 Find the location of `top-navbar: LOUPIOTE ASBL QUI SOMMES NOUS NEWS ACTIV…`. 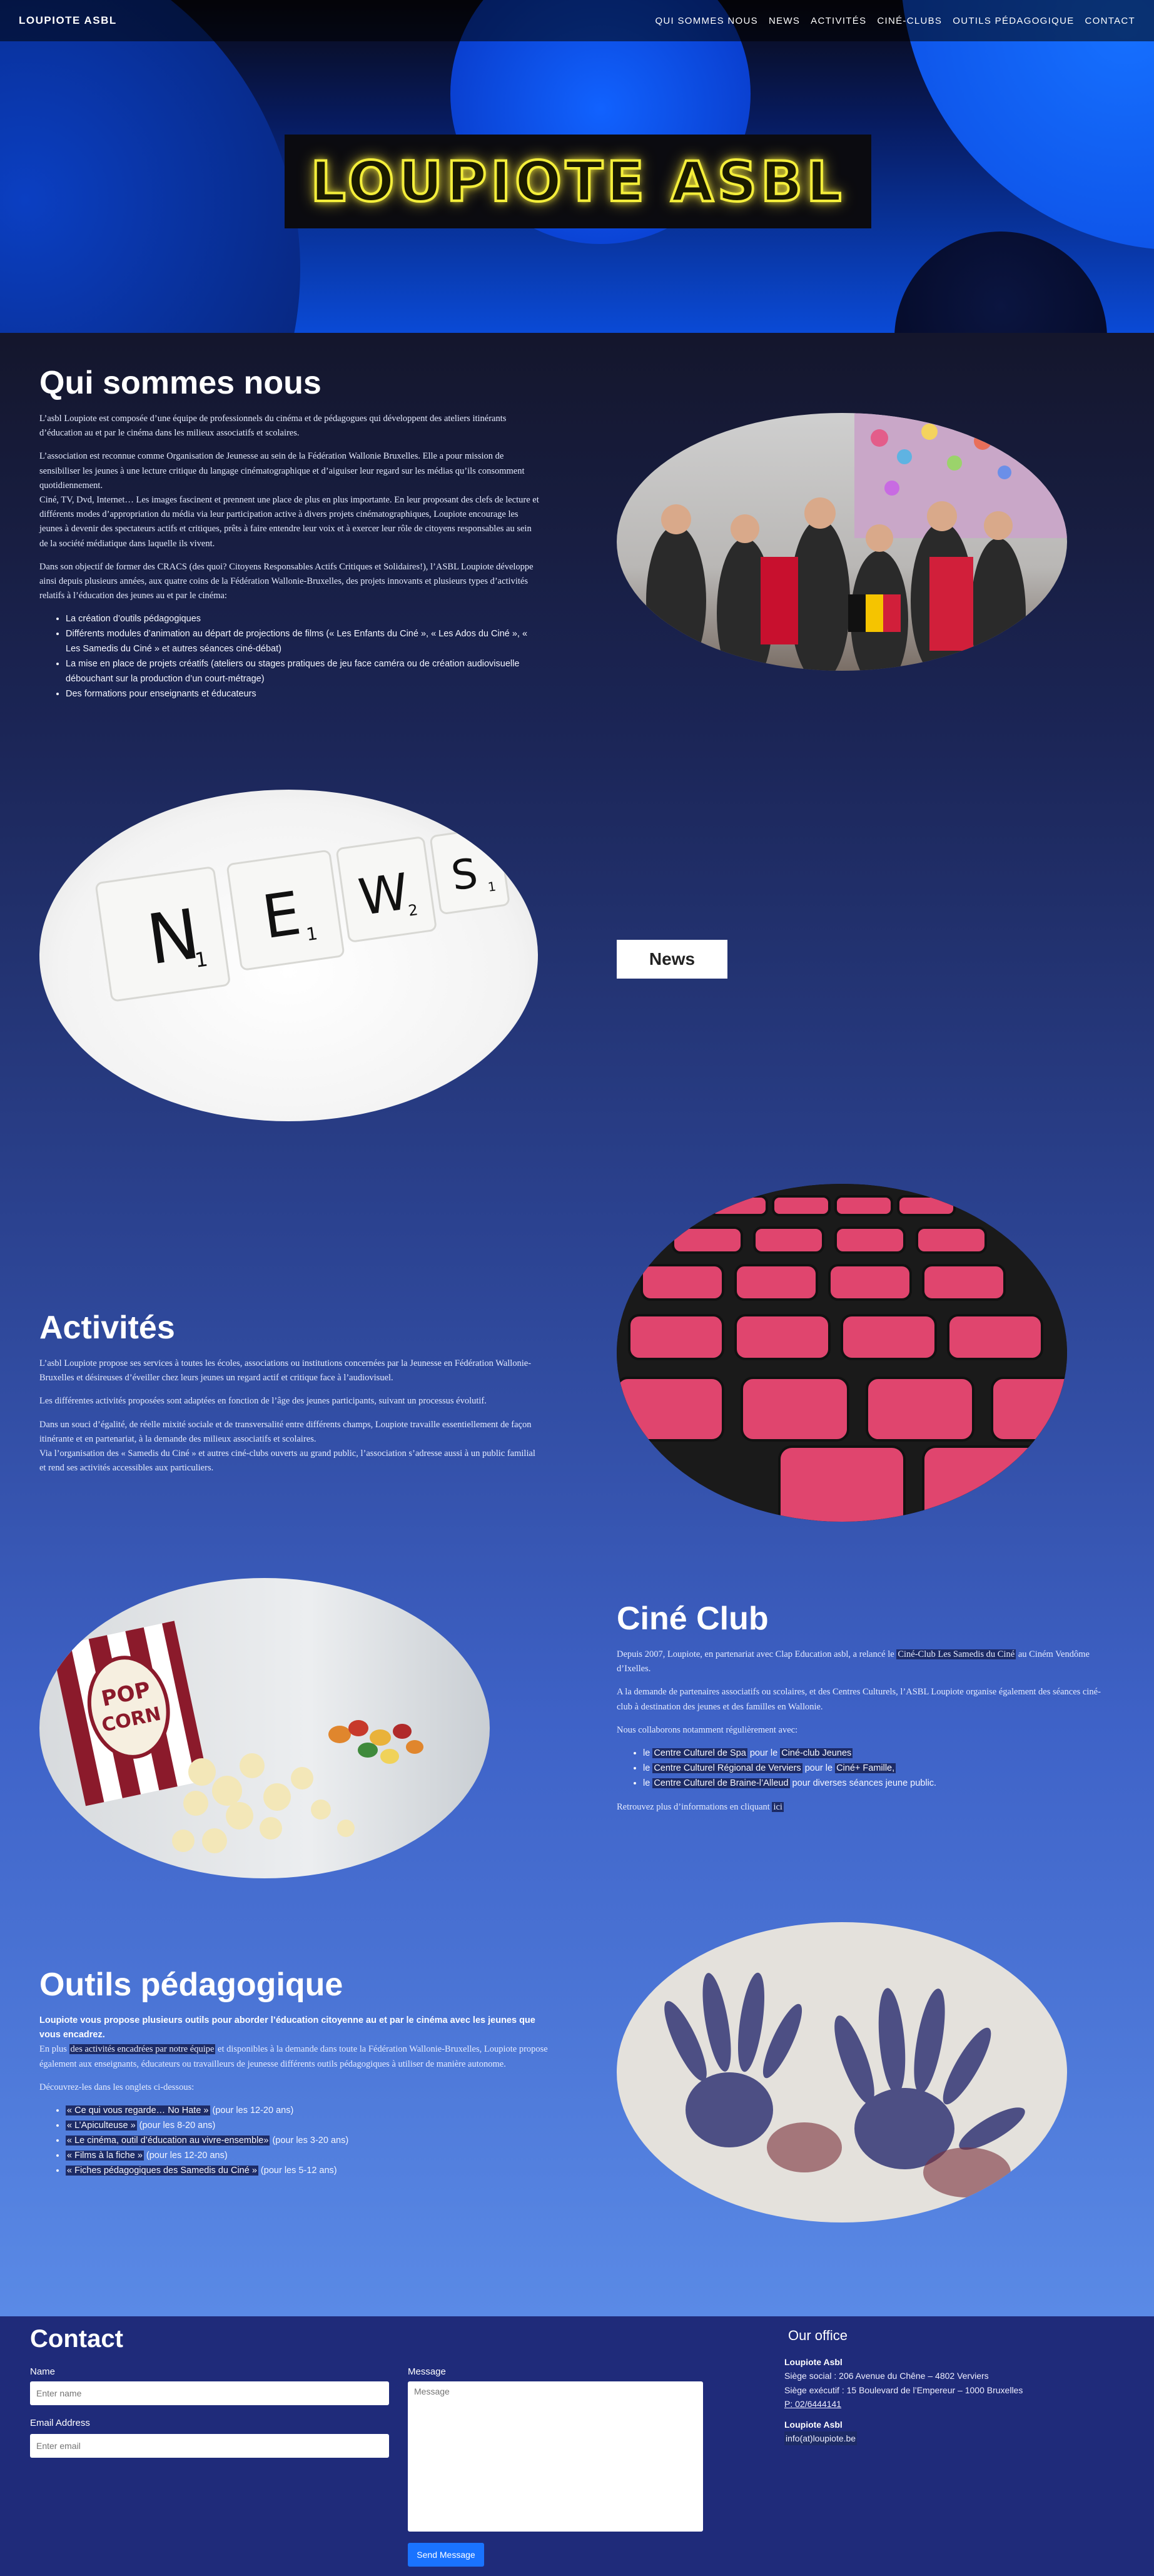

top-navbar: LOUPIOTE ASBL QUI SOMMES NOUS NEWS ACTIV… is located at coordinates (577, 21).